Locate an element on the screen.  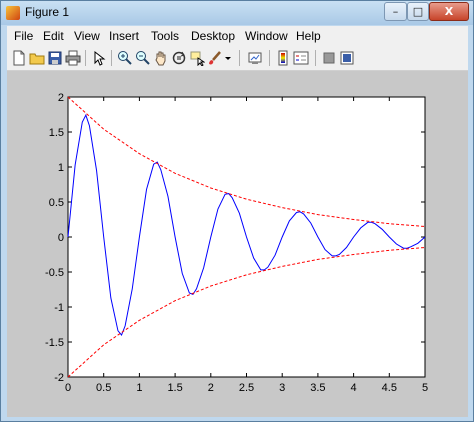
matlab-app-icon is located at coordinates (13, 13).